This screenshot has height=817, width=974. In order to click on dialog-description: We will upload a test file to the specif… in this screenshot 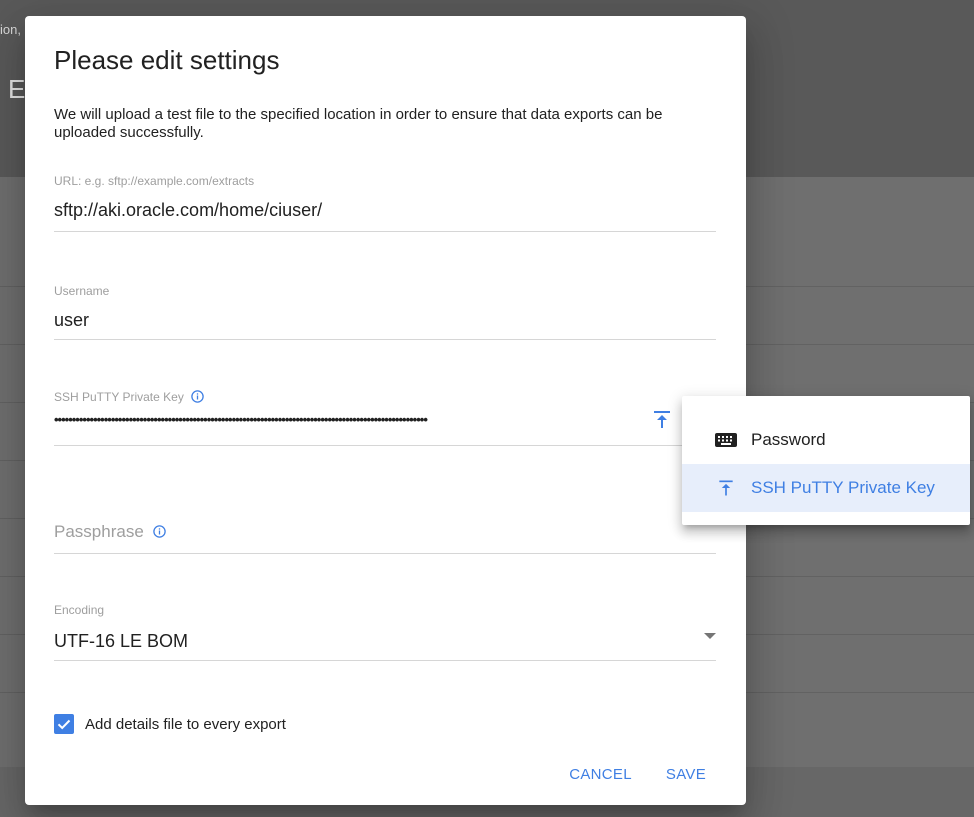, I will do `click(358, 123)`.